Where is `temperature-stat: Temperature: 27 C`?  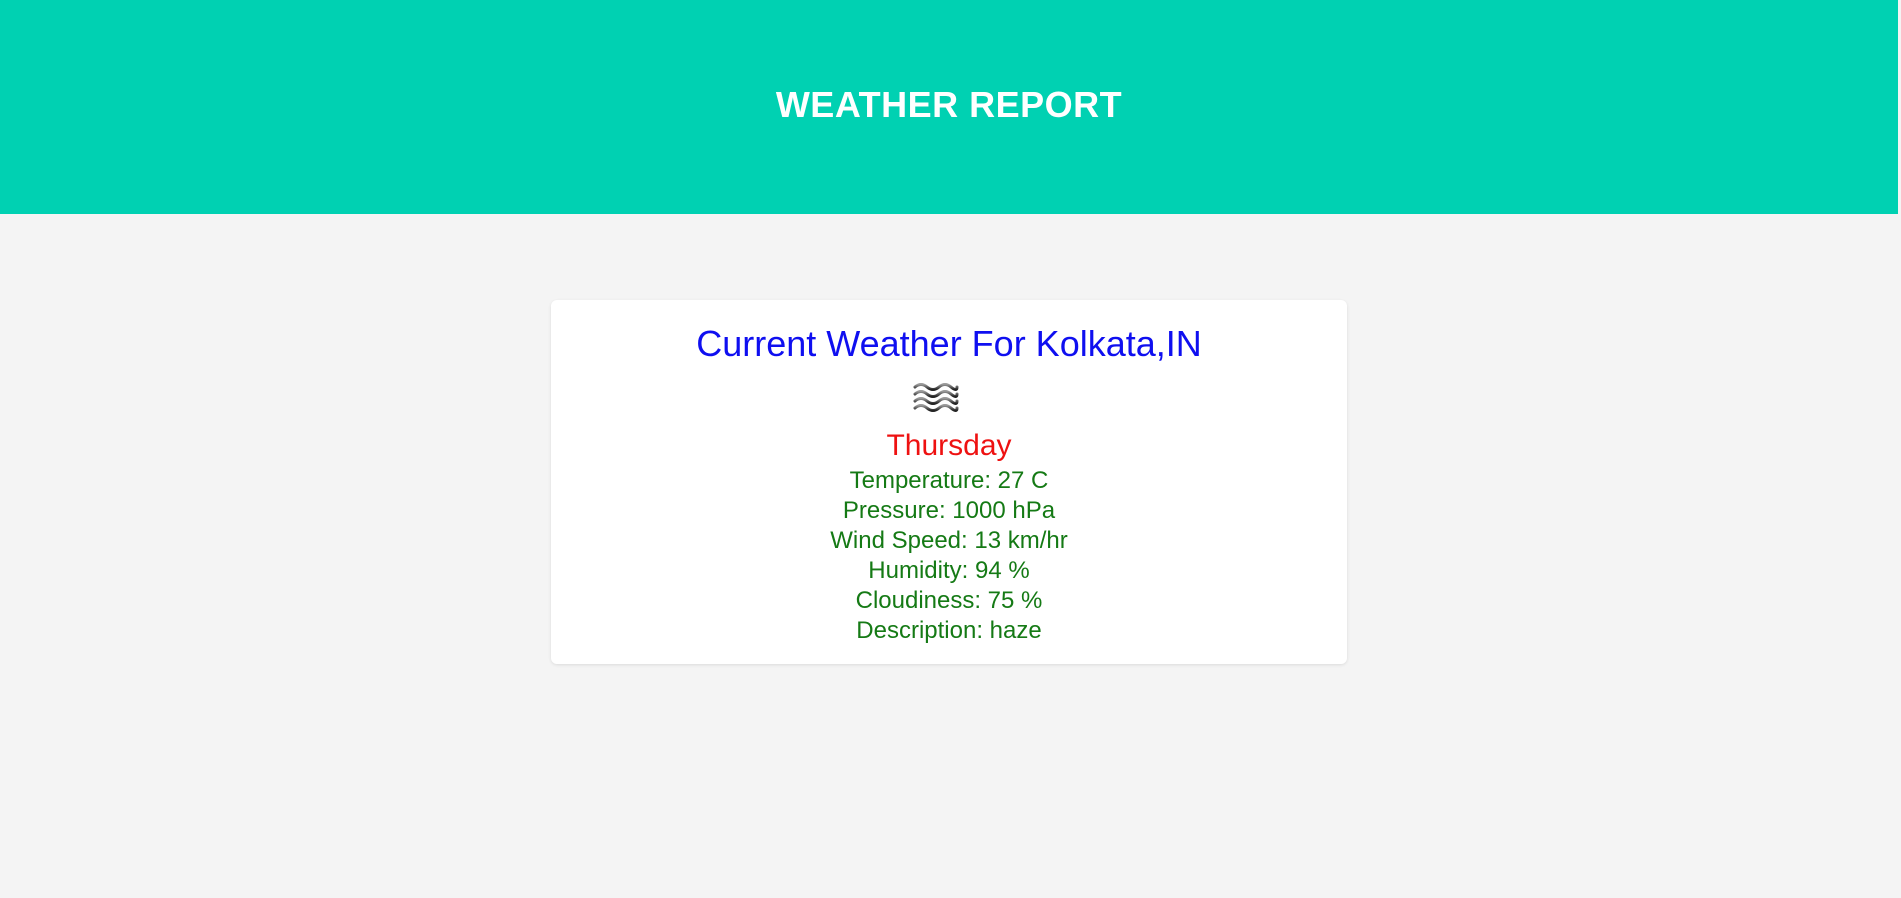 temperature-stat: Temperature: 27 C is located at coordinates (949, 480).